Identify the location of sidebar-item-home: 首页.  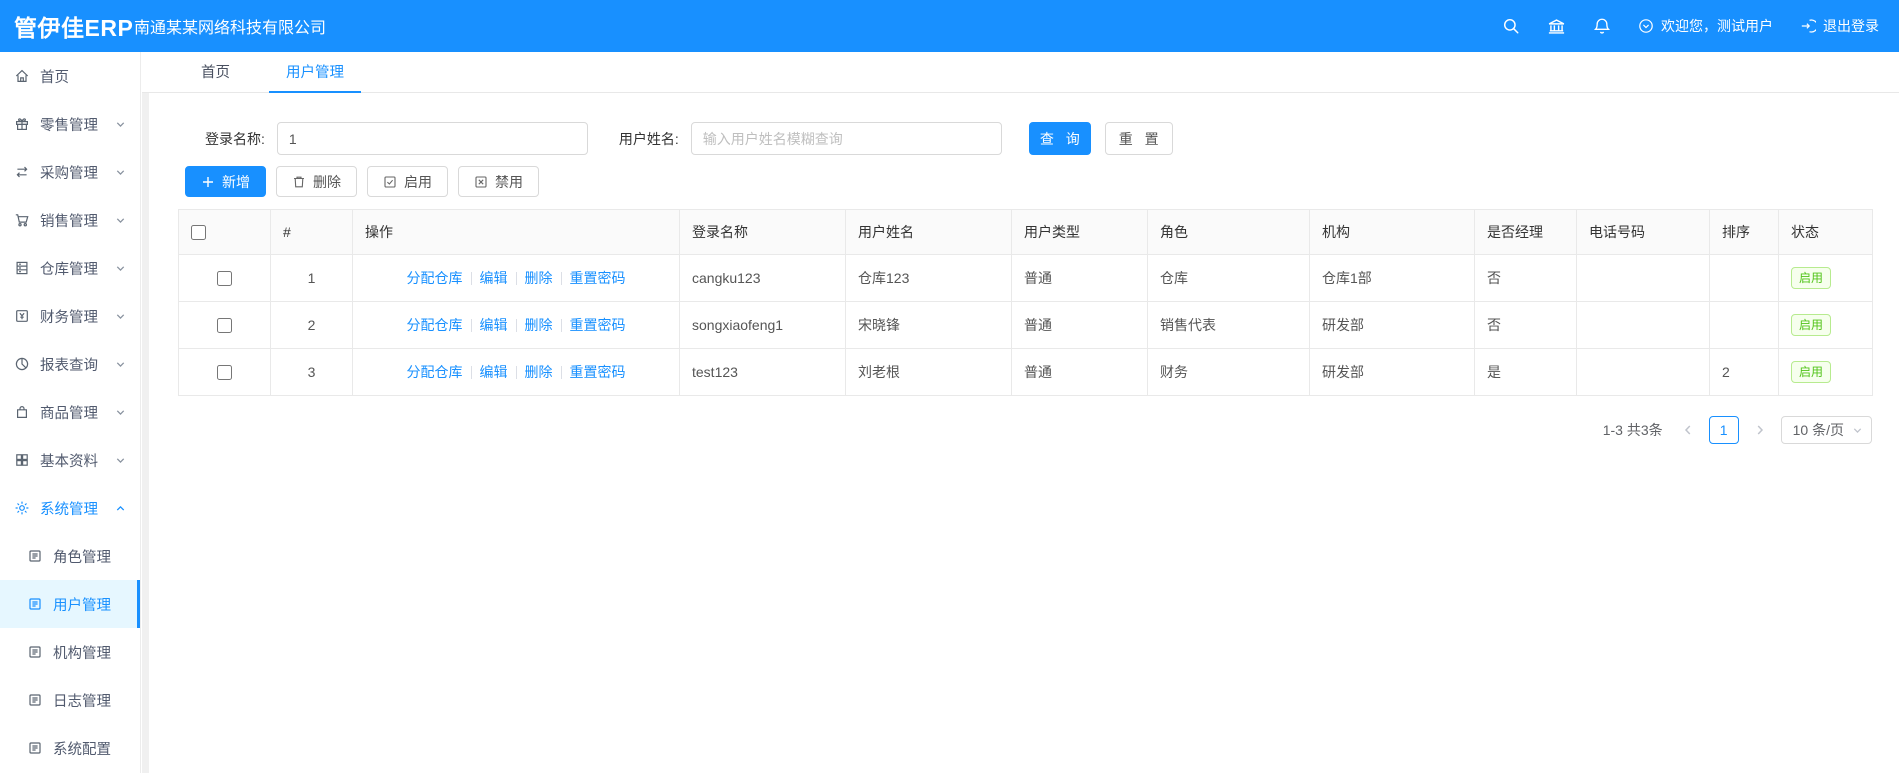
(70, 76).